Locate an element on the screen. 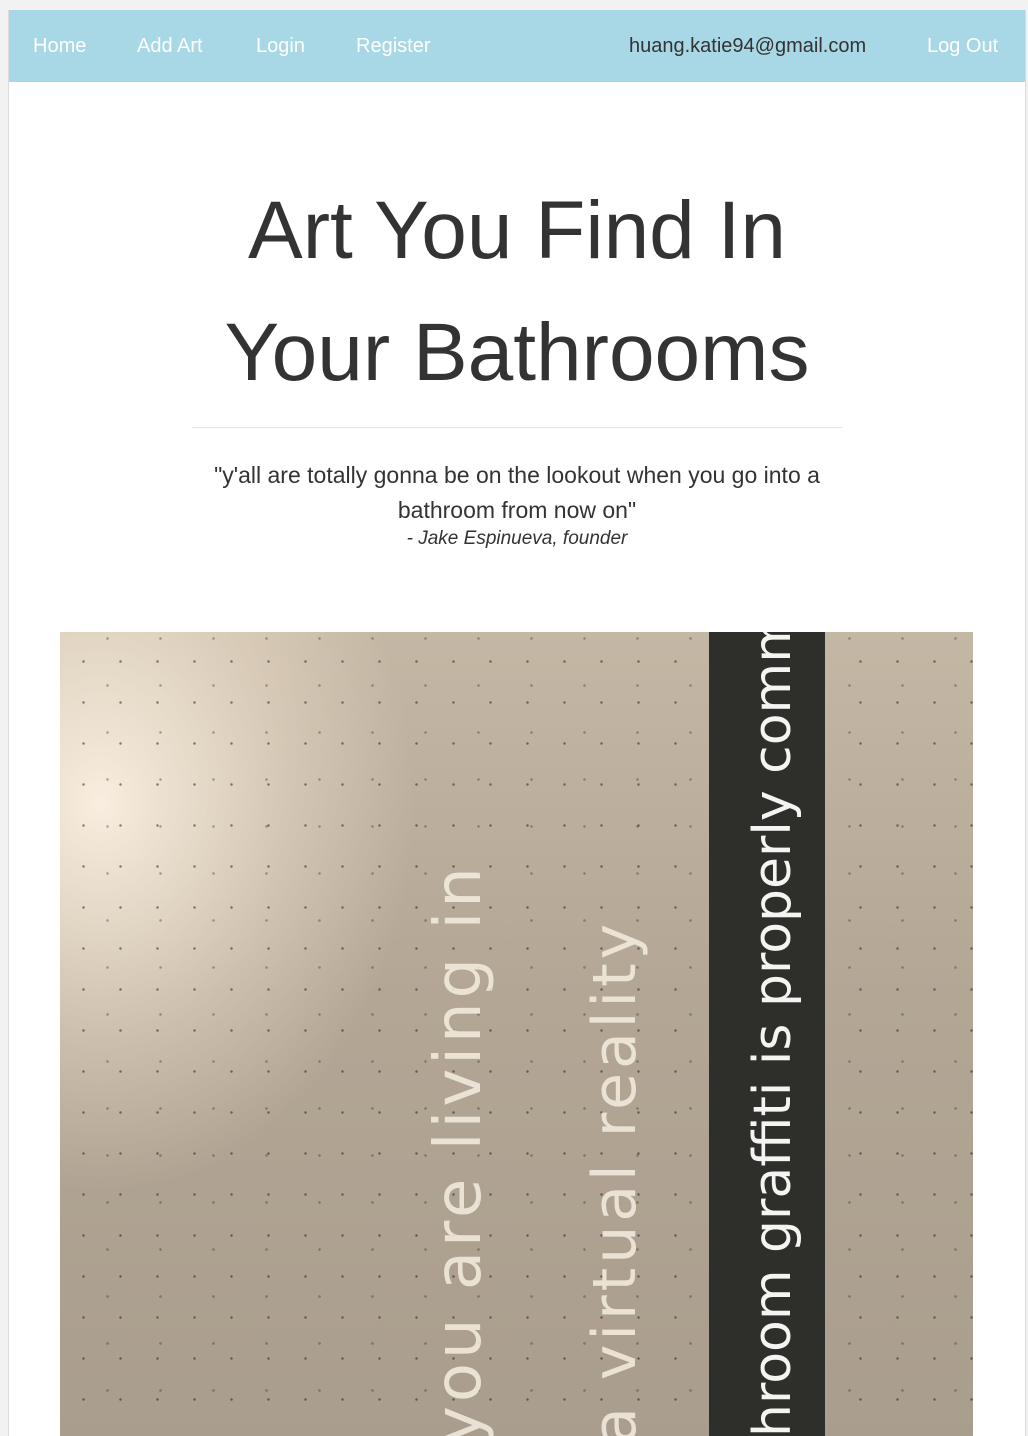  quote-attribution: - Jake Espinueva, founder is located at coordinates (517, 538).